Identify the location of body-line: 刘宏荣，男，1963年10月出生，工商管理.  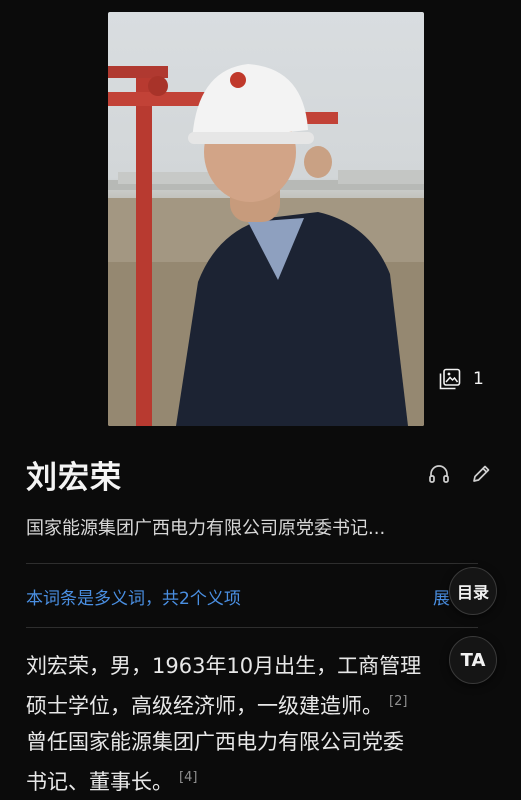
(224, 666).